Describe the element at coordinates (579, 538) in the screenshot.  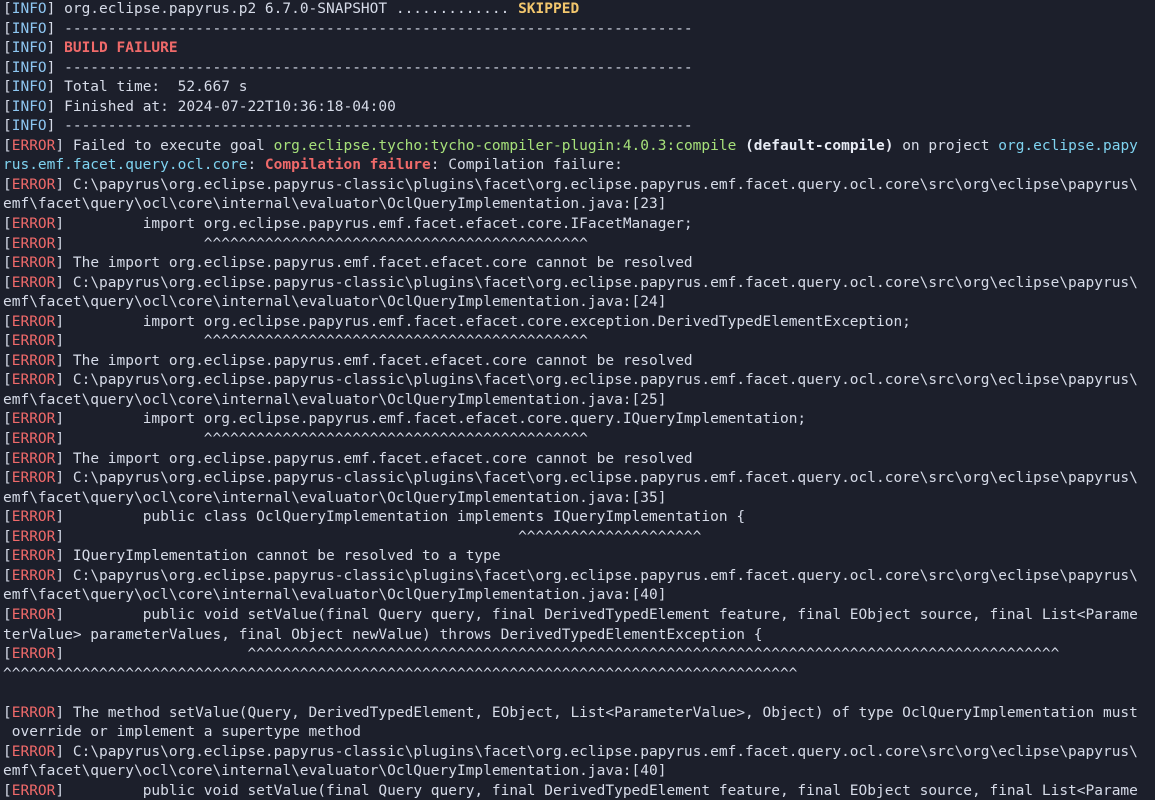
I see `log-line: [ERROR] ^^^^^^^^^^^^^^^^^^^^^` at that location.